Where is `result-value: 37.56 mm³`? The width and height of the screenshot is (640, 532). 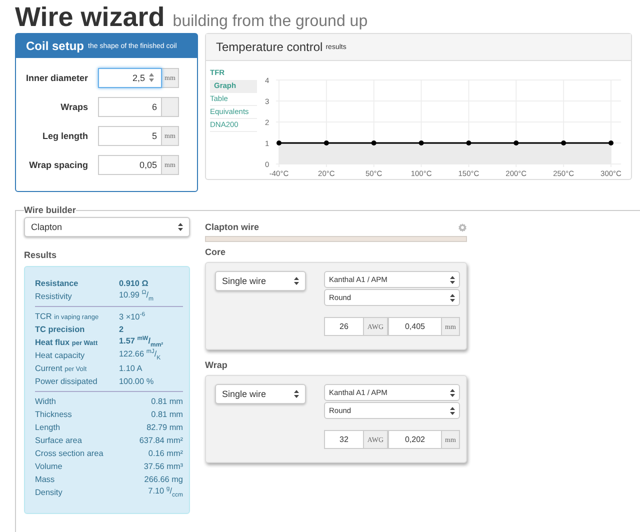 result-value: 37.56 mm³ is located at coordinates (162, 466).